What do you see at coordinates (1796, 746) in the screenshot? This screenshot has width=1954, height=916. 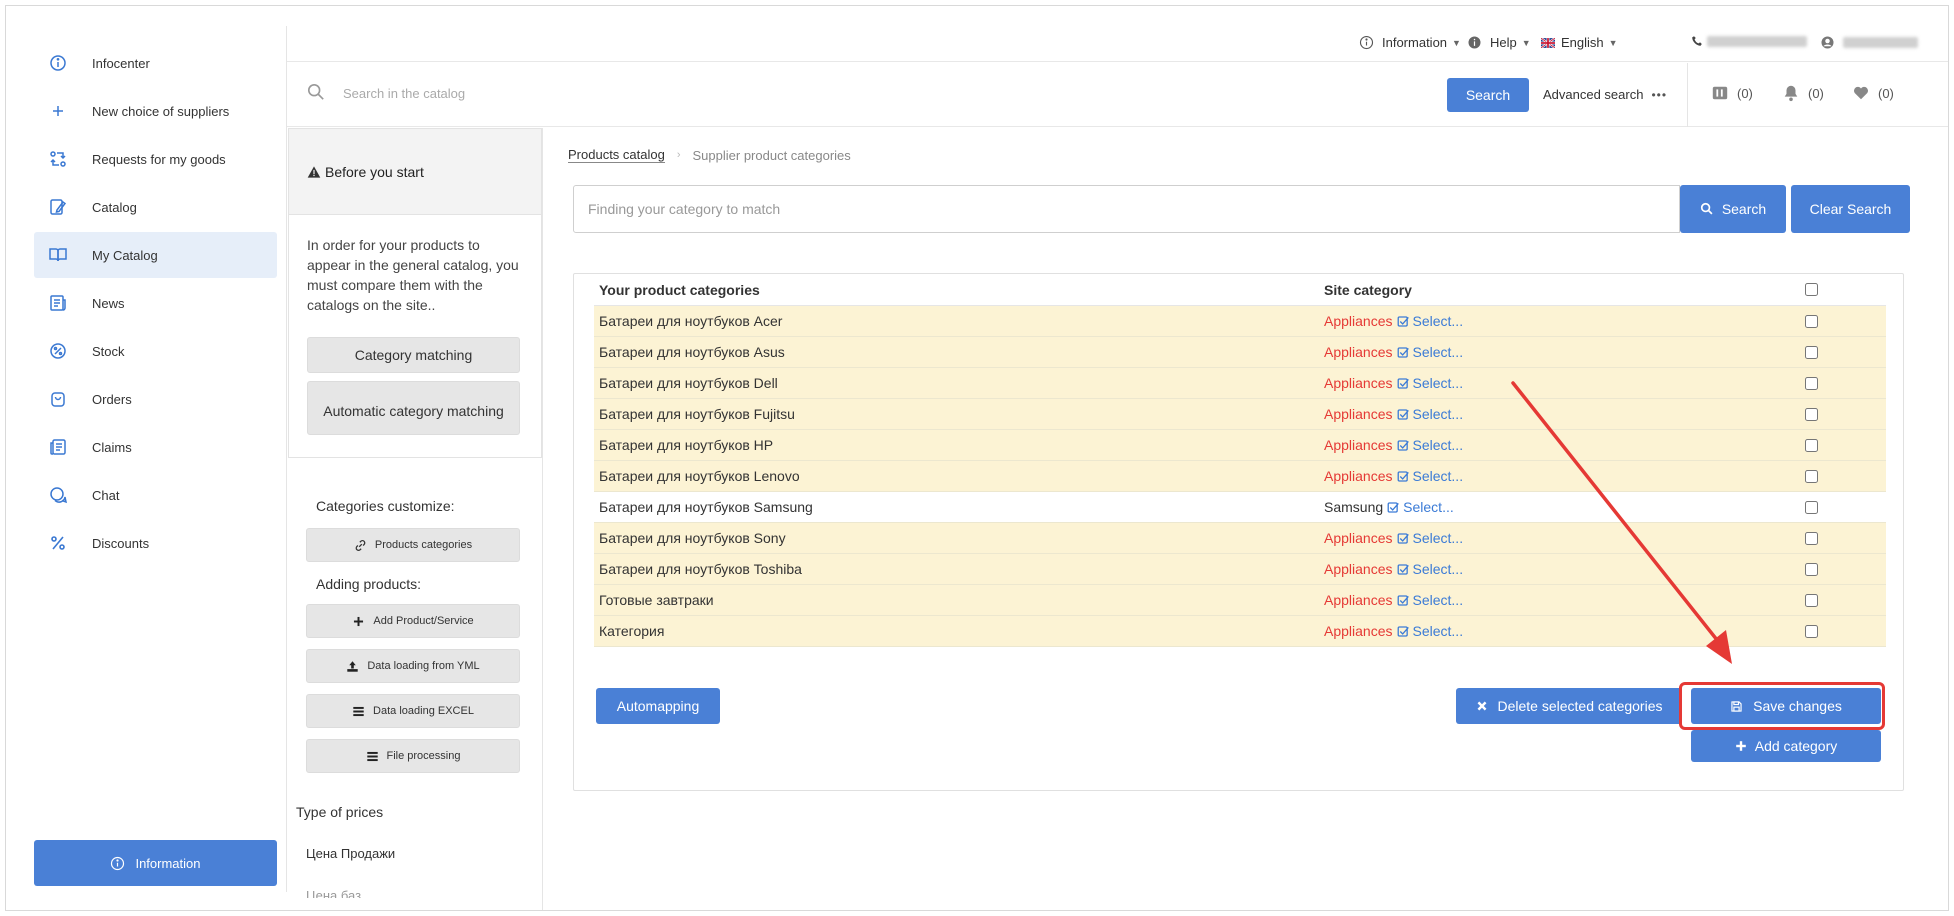 I see `add-category-label: Add category` at bounding box center [1796, 746].